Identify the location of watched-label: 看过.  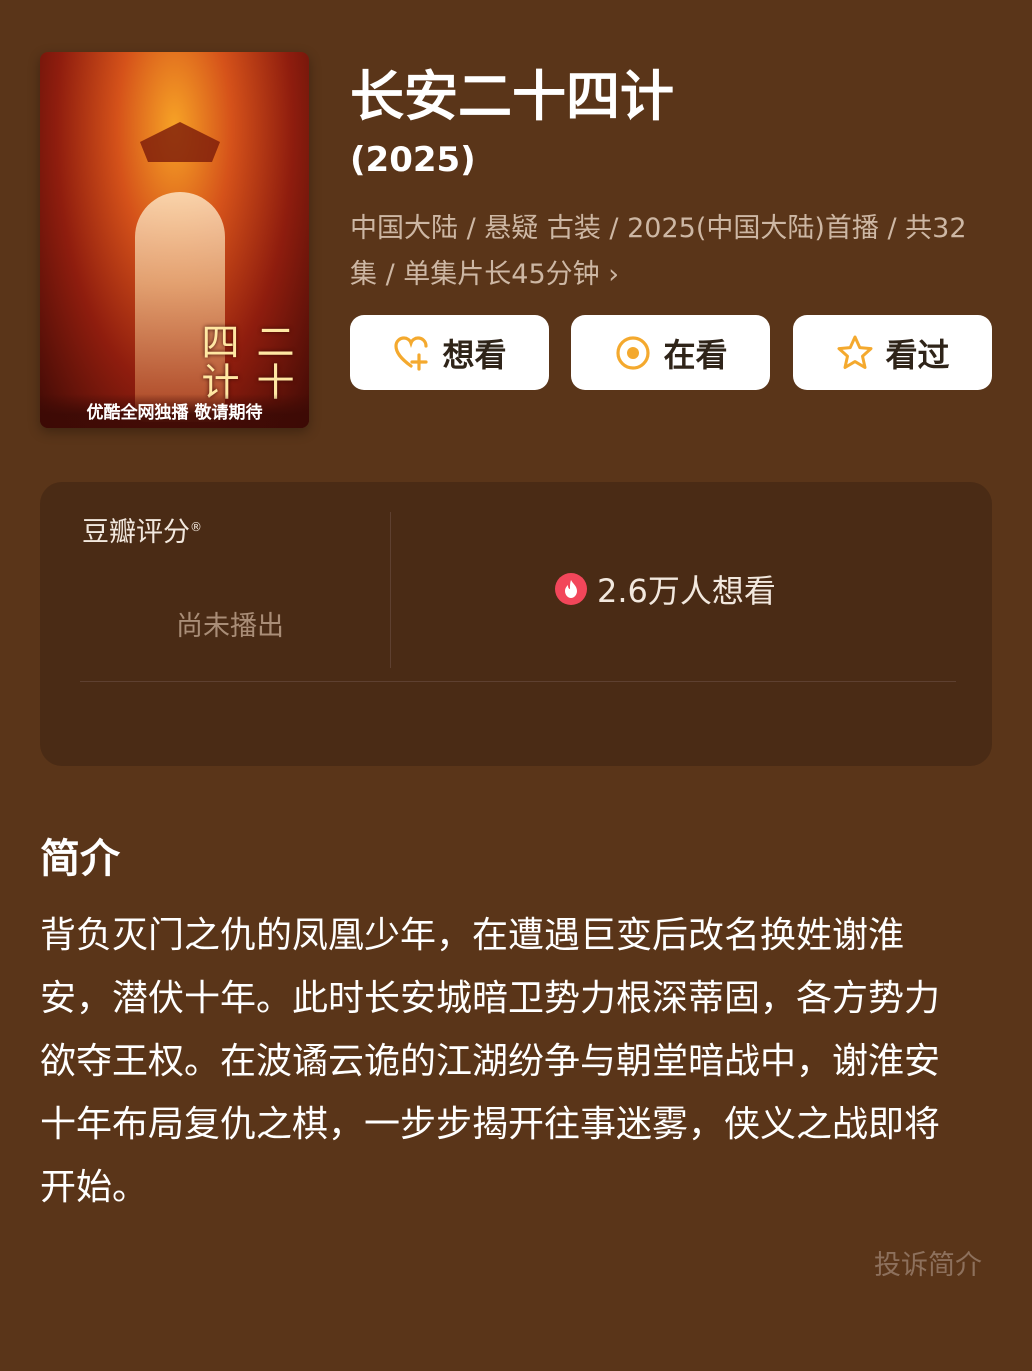
(917, 354).